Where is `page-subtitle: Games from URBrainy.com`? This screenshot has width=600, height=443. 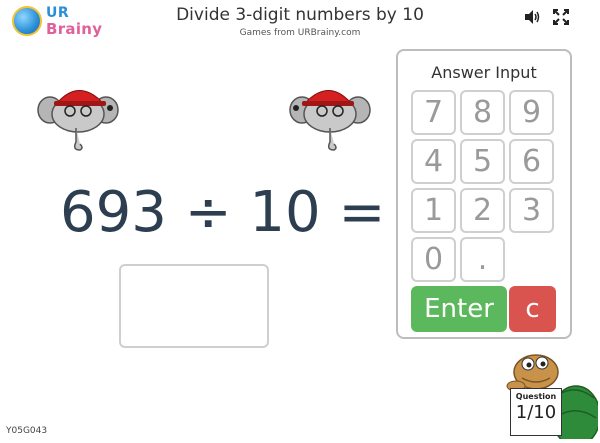 page-subtitle: Games from URBrainy.com is located at coordinates (300, 33).